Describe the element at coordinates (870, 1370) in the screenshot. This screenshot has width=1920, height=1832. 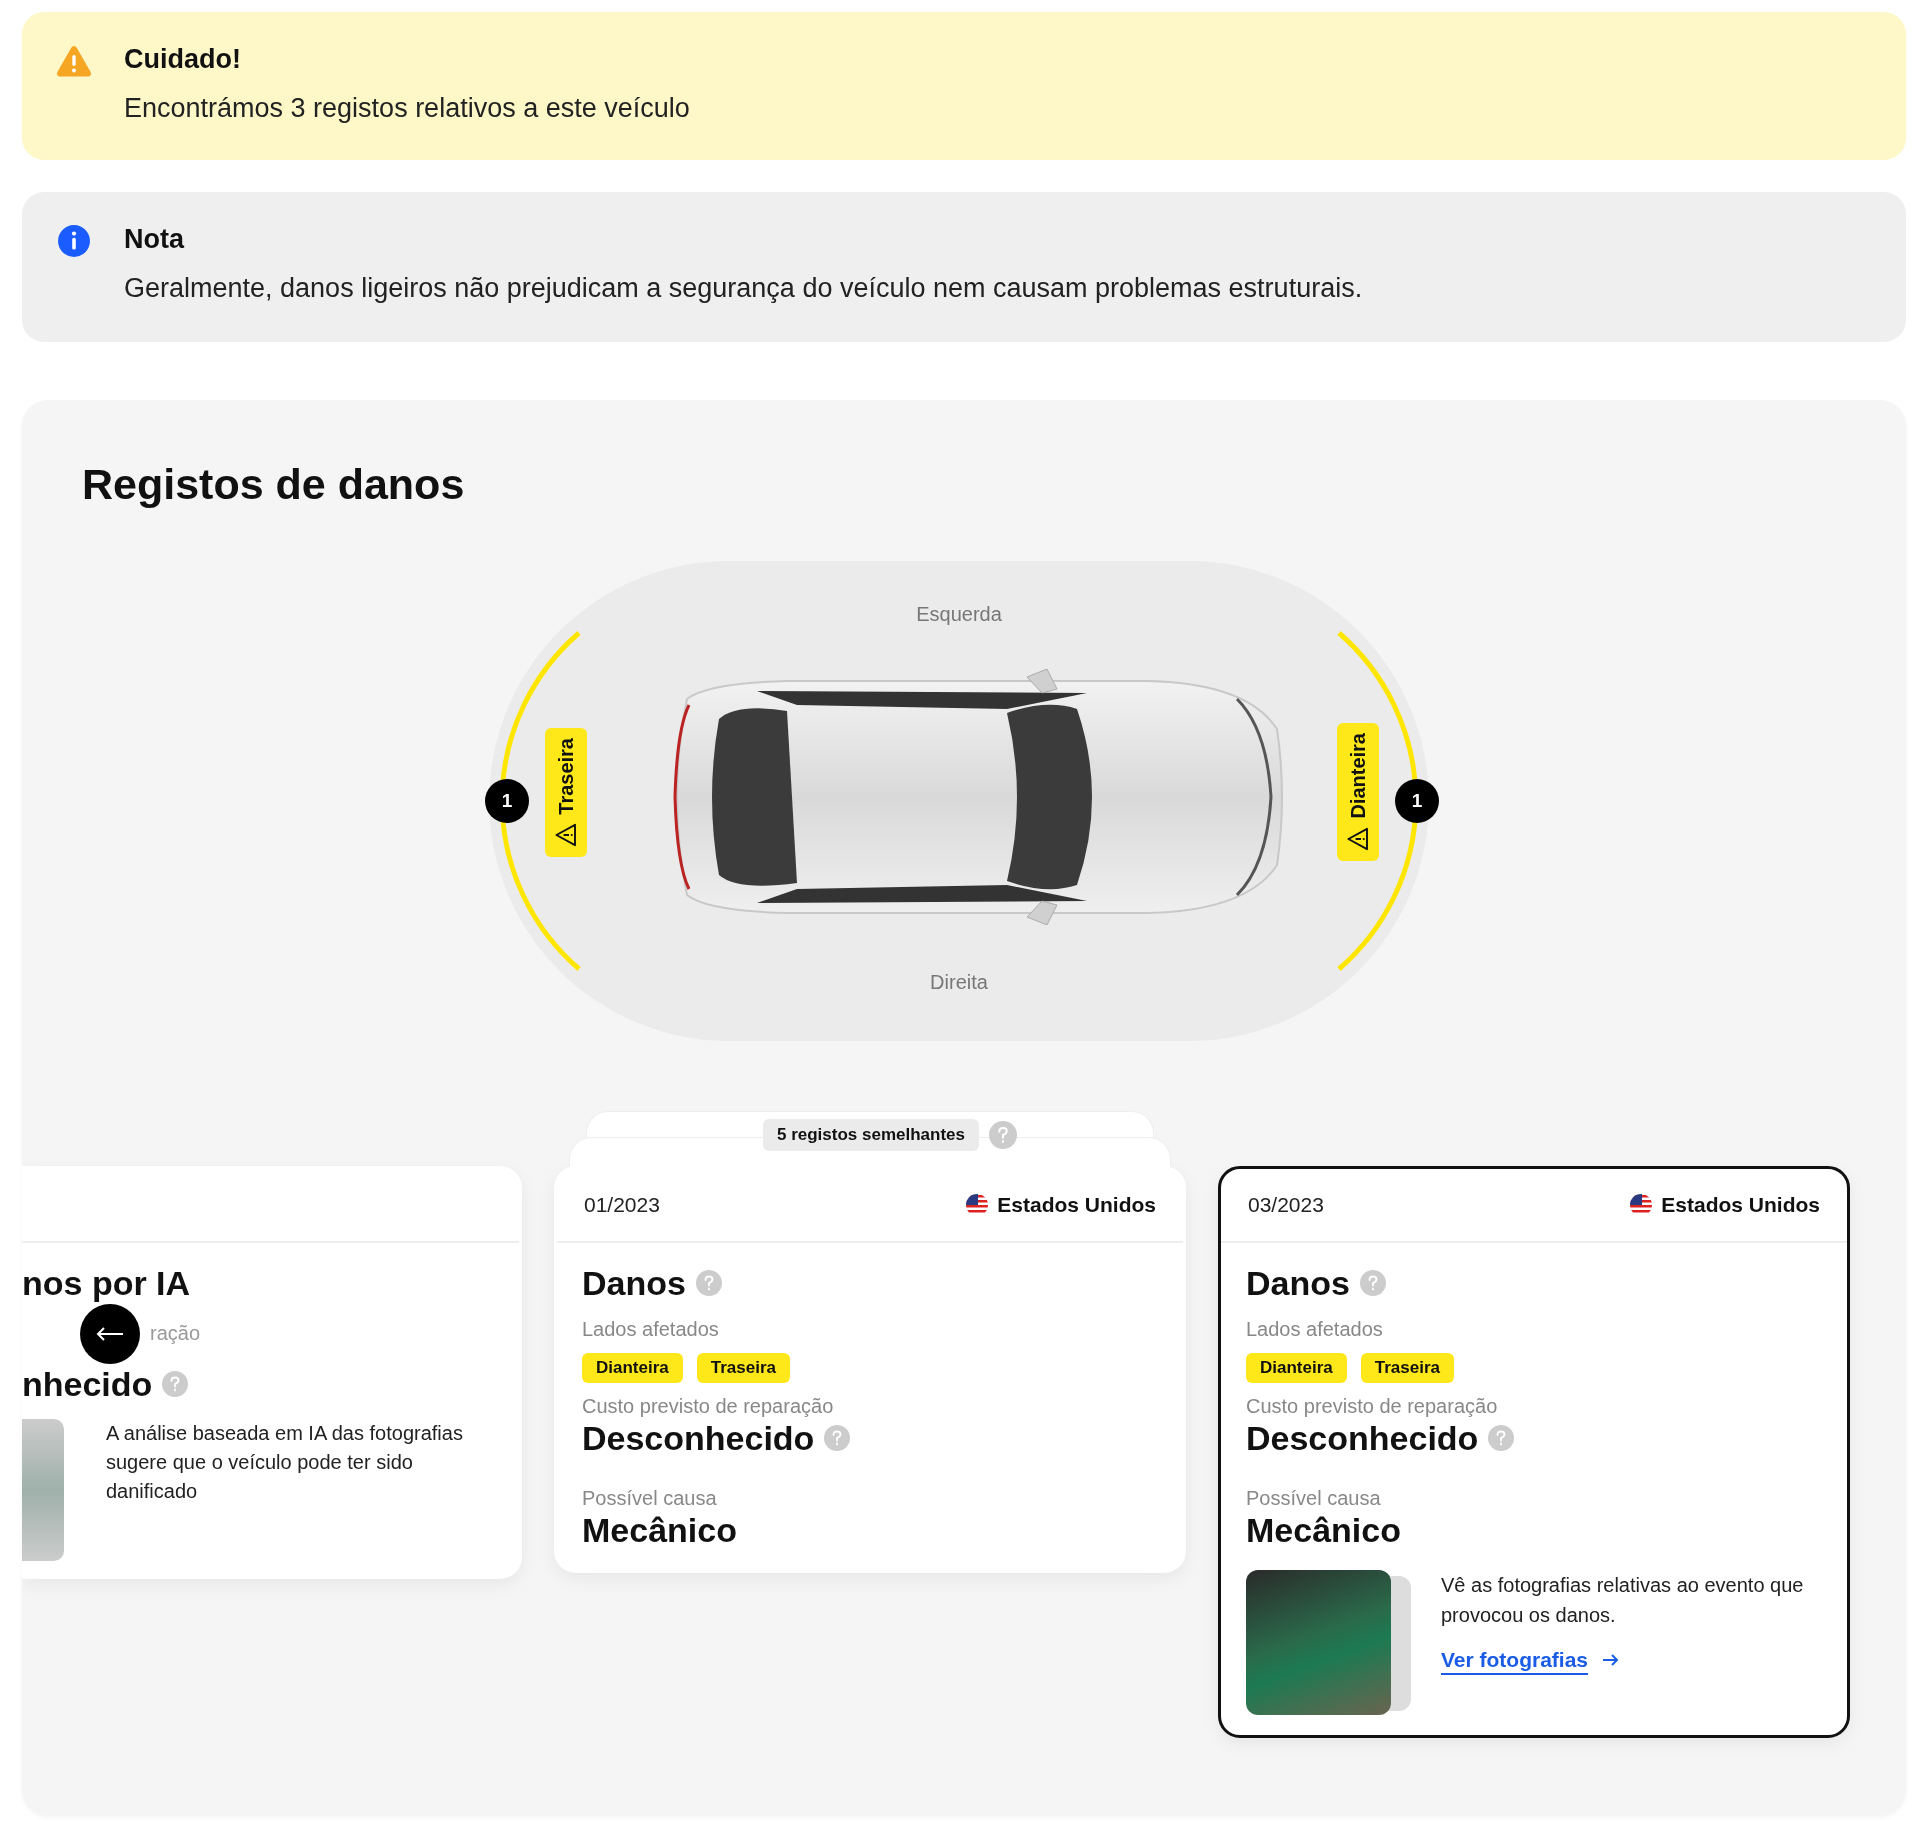
I see `record-card: 01/2023 Estados Unidos Danos Lados afetados Dianteira Traseira Custo previsto de reparação Desconhecido Possível causa Mecânico` at that location.